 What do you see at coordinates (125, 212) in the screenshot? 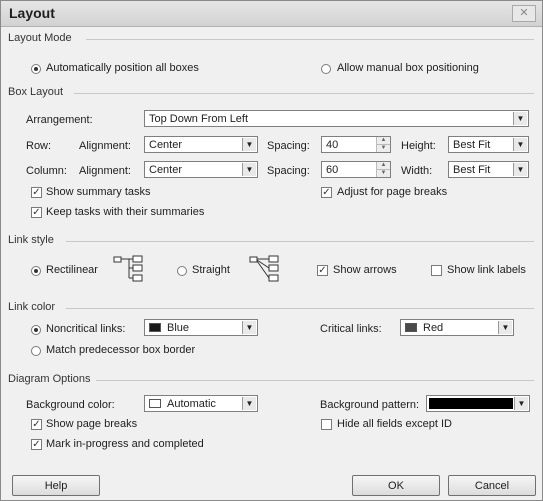
I see `keep-tasks-label: Keep tasks with their summaries` at bounding box center [125, 212].